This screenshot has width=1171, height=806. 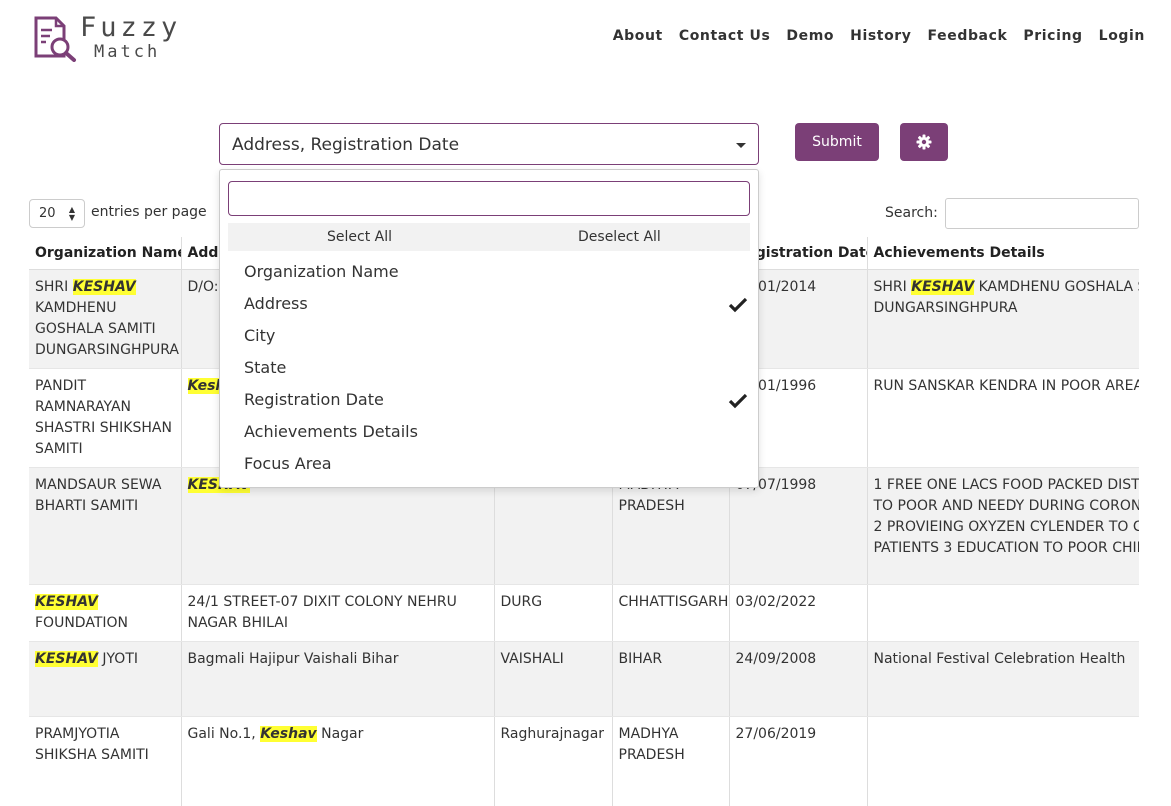 What do you see at coordinates (776, 734) in the screenshot?
I see `cell-text: 27/06/2019` at bounding box center [776, 734].